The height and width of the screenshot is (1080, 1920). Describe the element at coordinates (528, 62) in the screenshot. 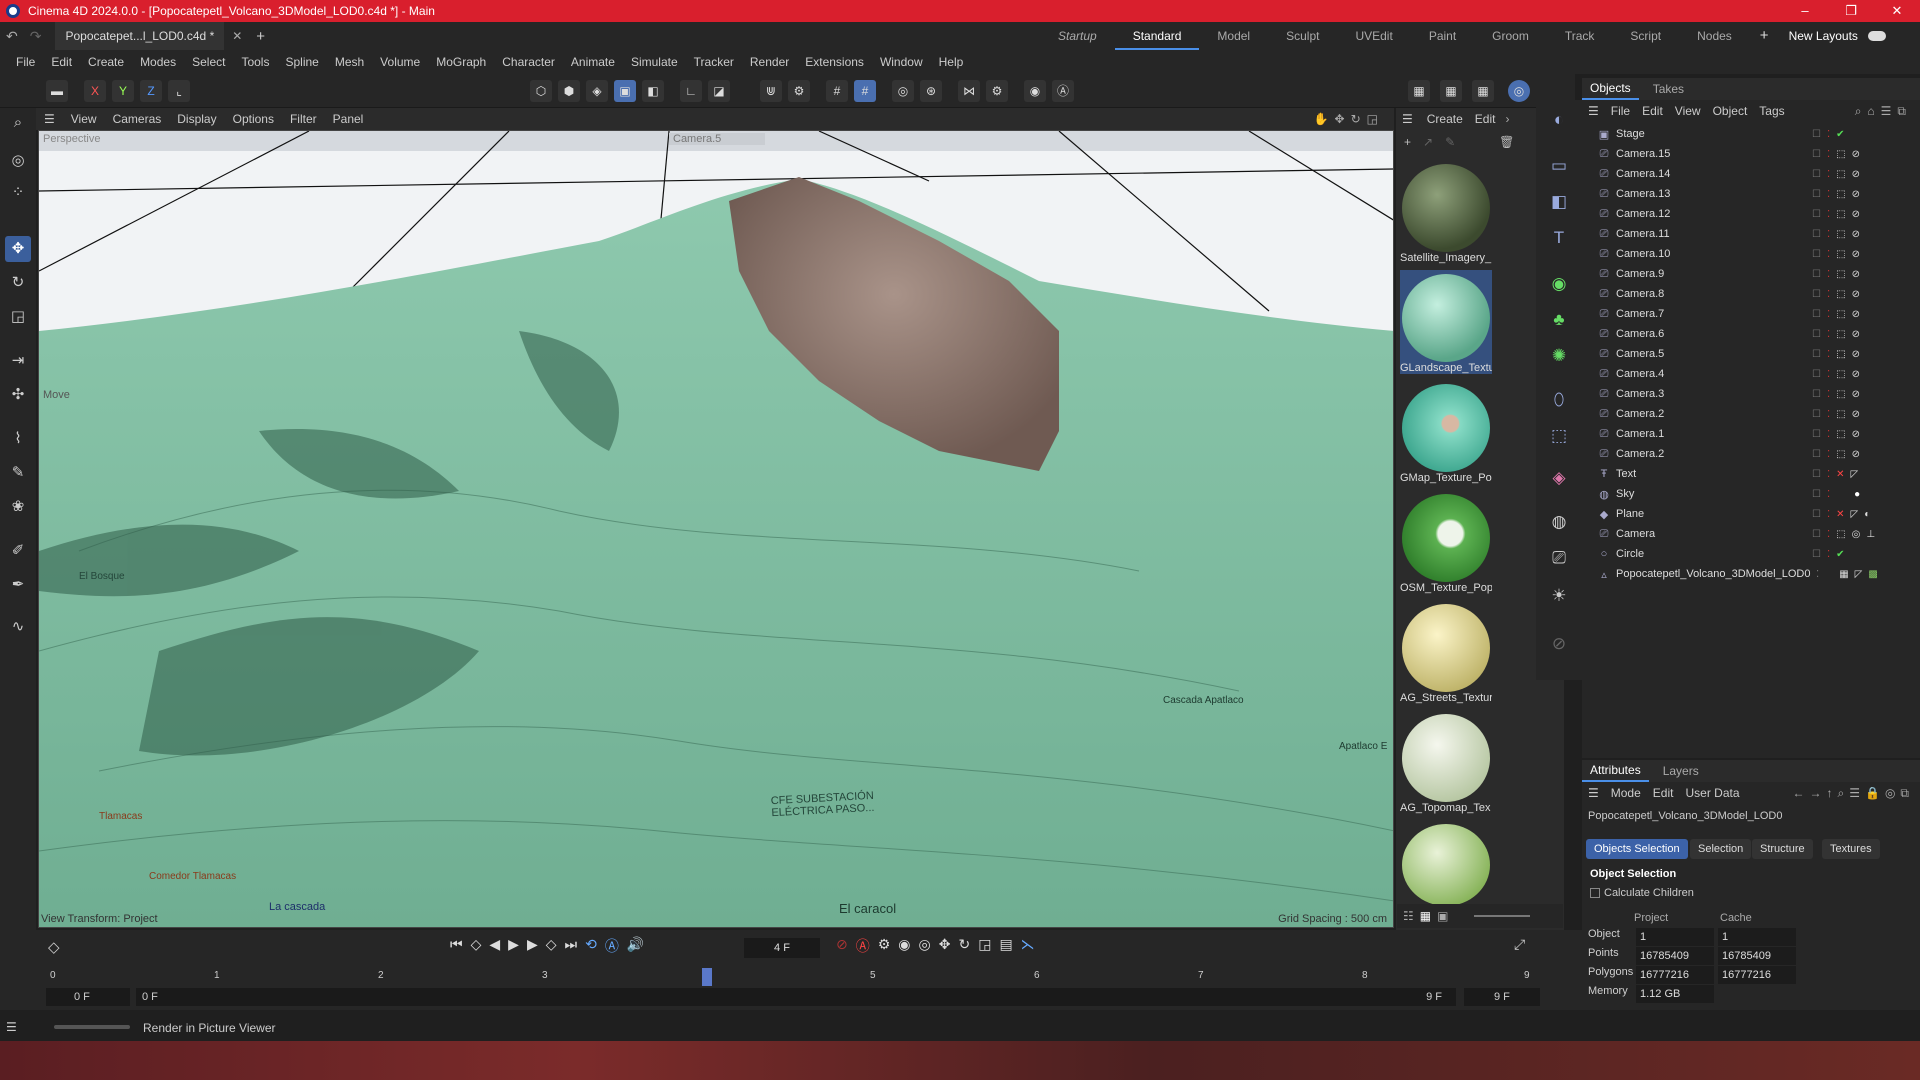

I see `menu-character: Character` at that location.